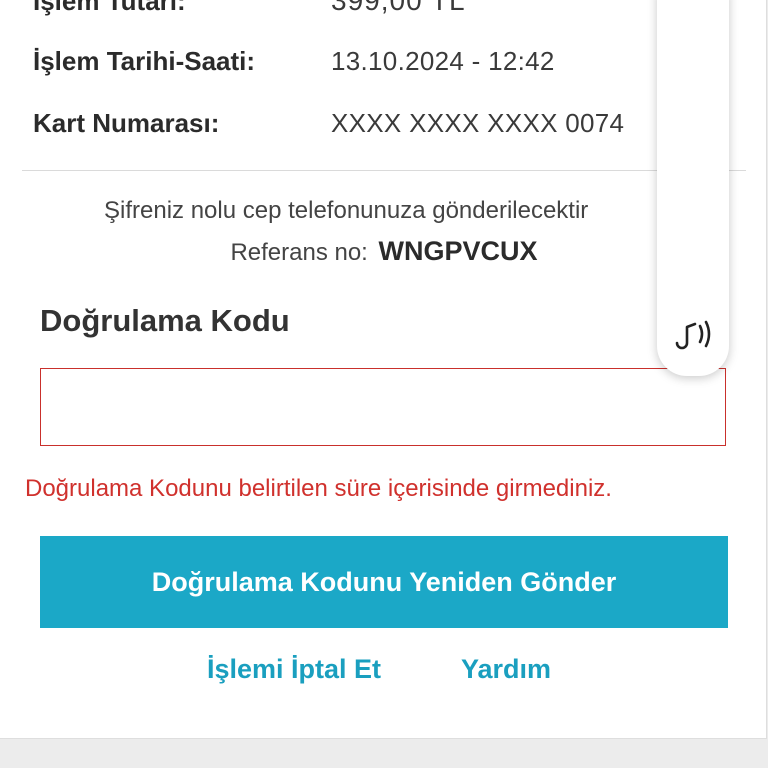 The width and height of the screenshot is (768, 768). What do you see at coordinates (693, 188) in the screenshot?
I see `floating-audio-panel` at bounding box center [693, 188].